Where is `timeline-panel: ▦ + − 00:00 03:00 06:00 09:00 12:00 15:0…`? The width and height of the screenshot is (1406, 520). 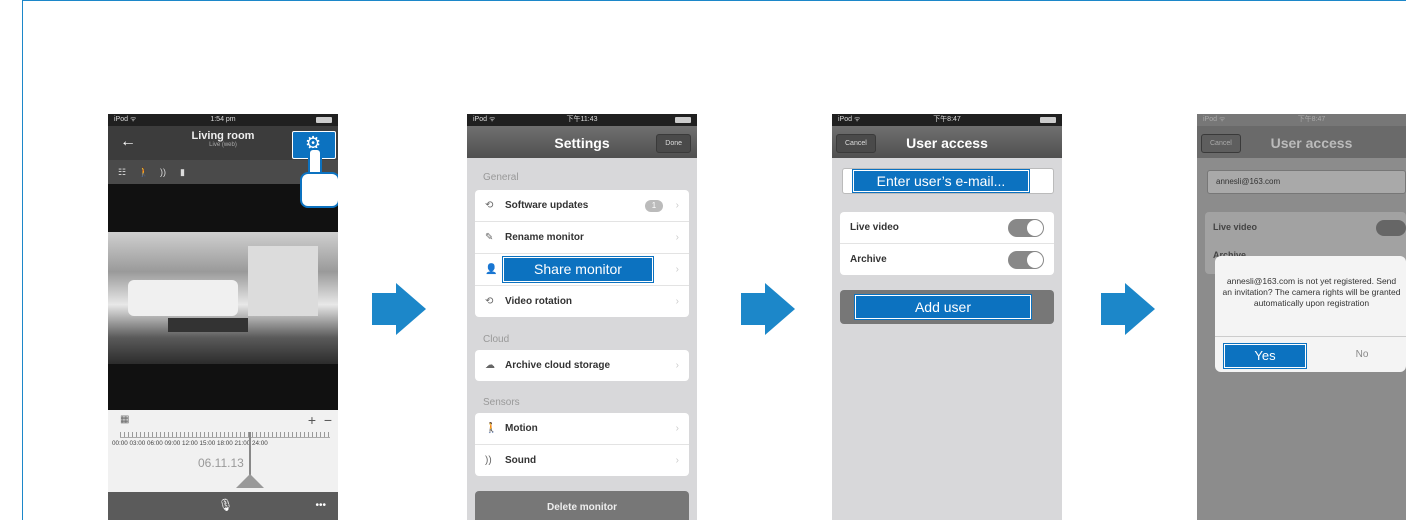
timeline-panel: ▦ + − 00:00 03:00 06:00 09:00 12:00 15:0… is located at coordinates (223, 451).